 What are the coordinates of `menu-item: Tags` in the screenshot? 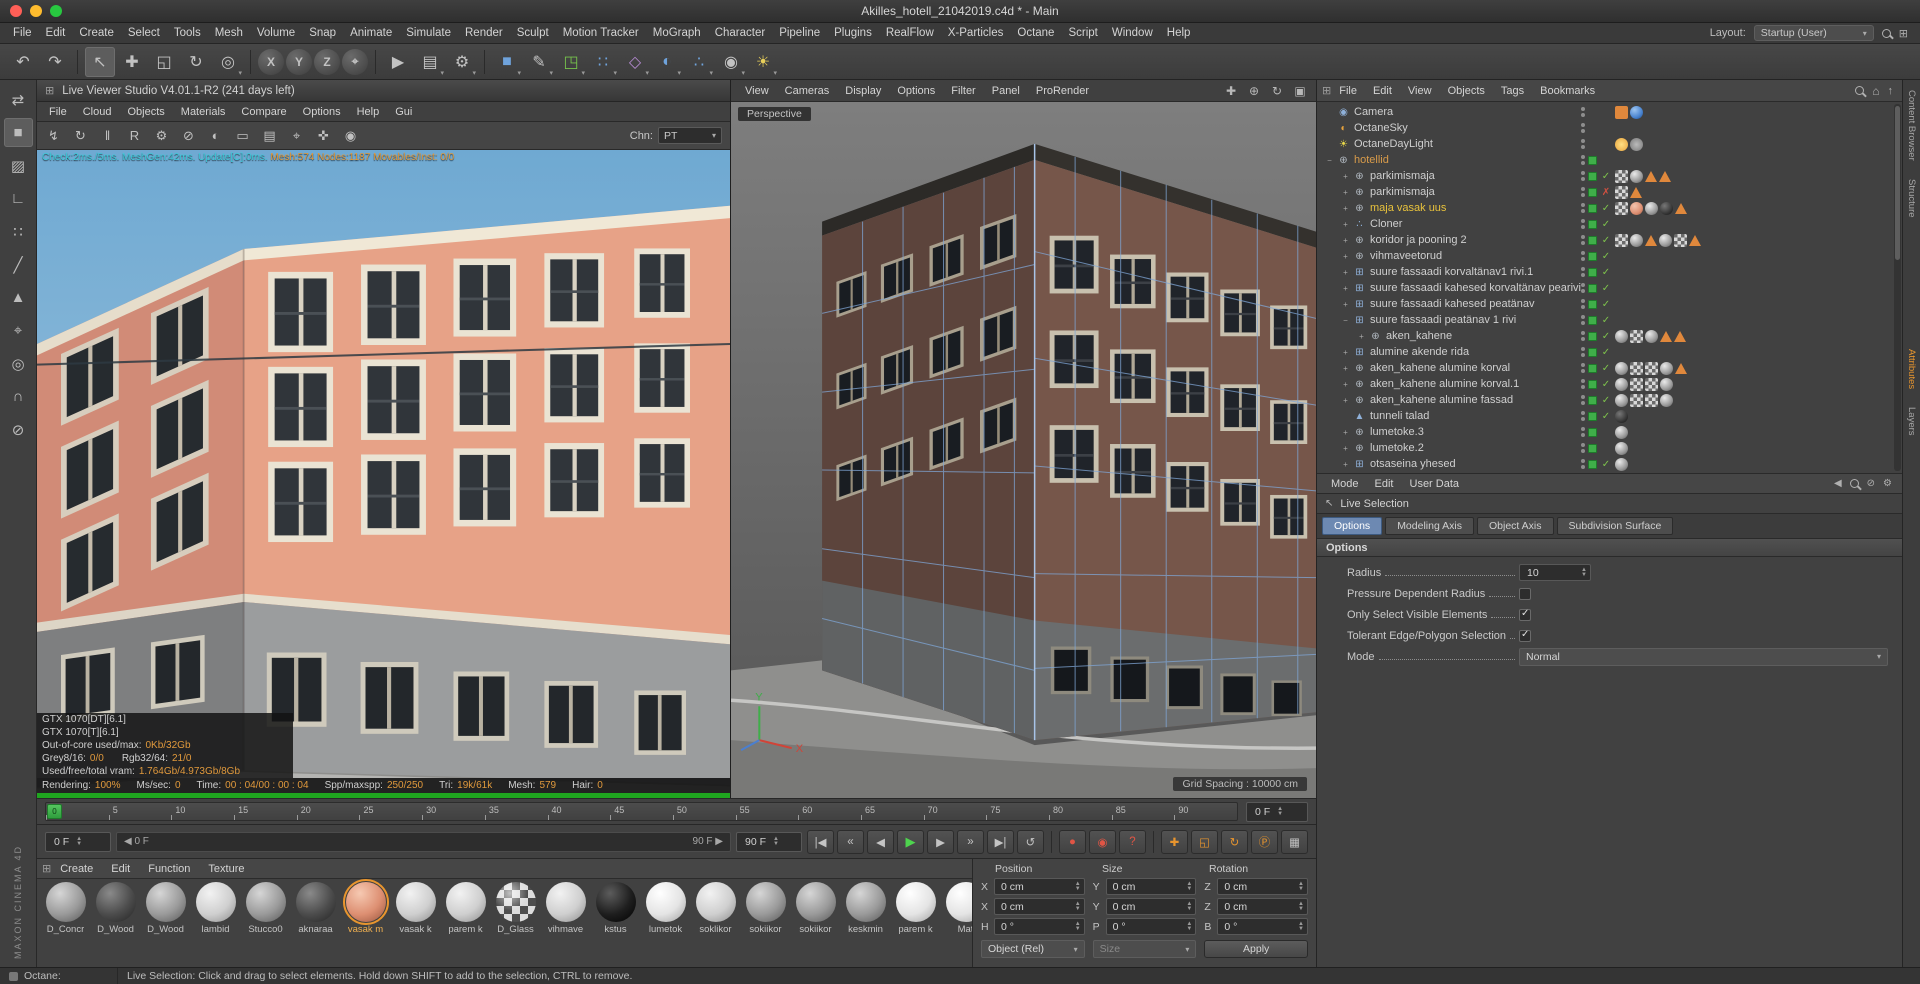 It's located at (1512, 91).